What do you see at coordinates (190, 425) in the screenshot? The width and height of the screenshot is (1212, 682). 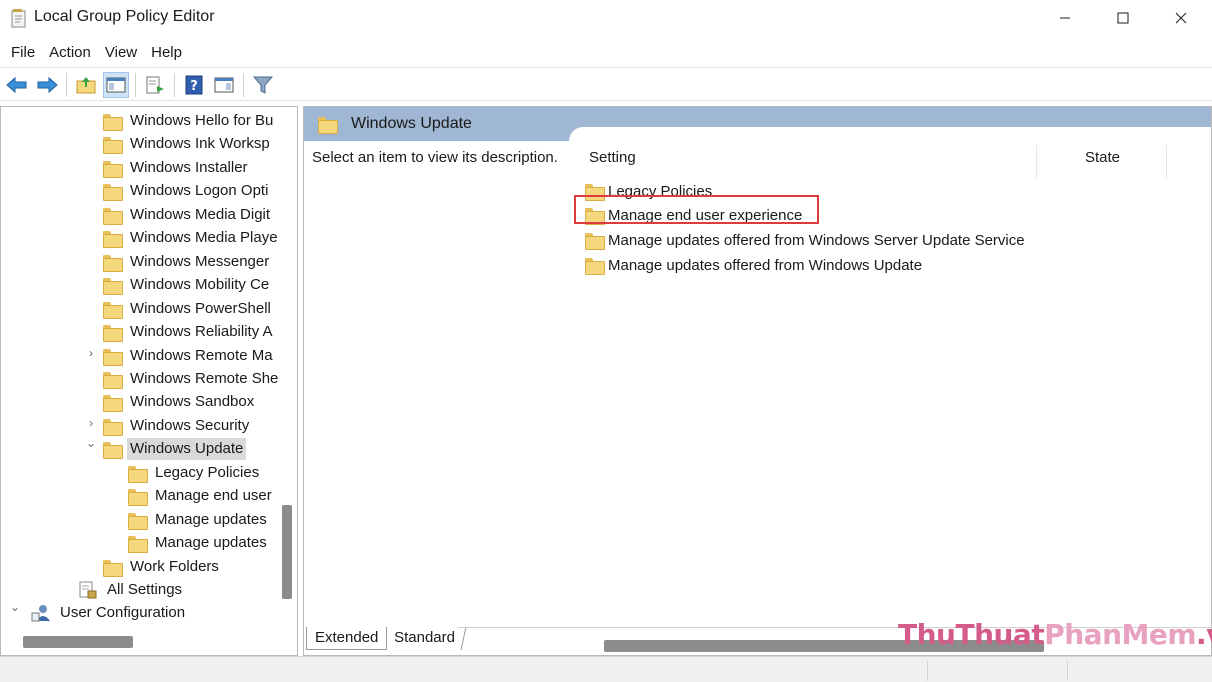 I see `tree-item-label: Windows Security` at bounding box center [190, 425].